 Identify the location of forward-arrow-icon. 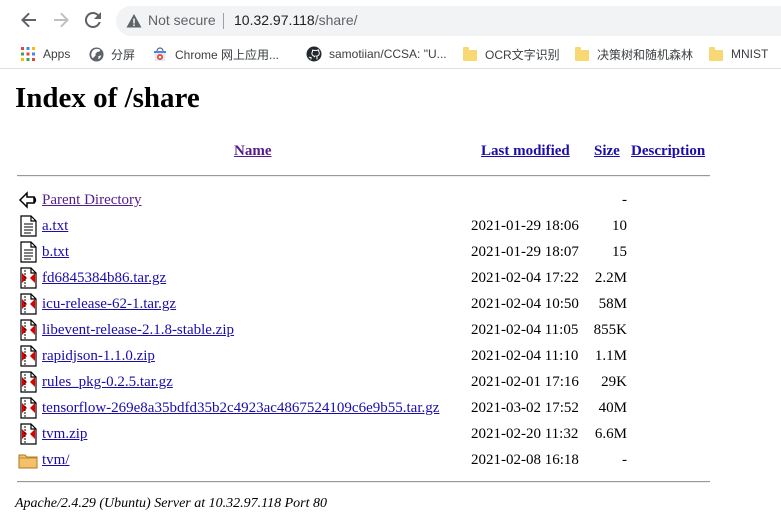
(61, 20).